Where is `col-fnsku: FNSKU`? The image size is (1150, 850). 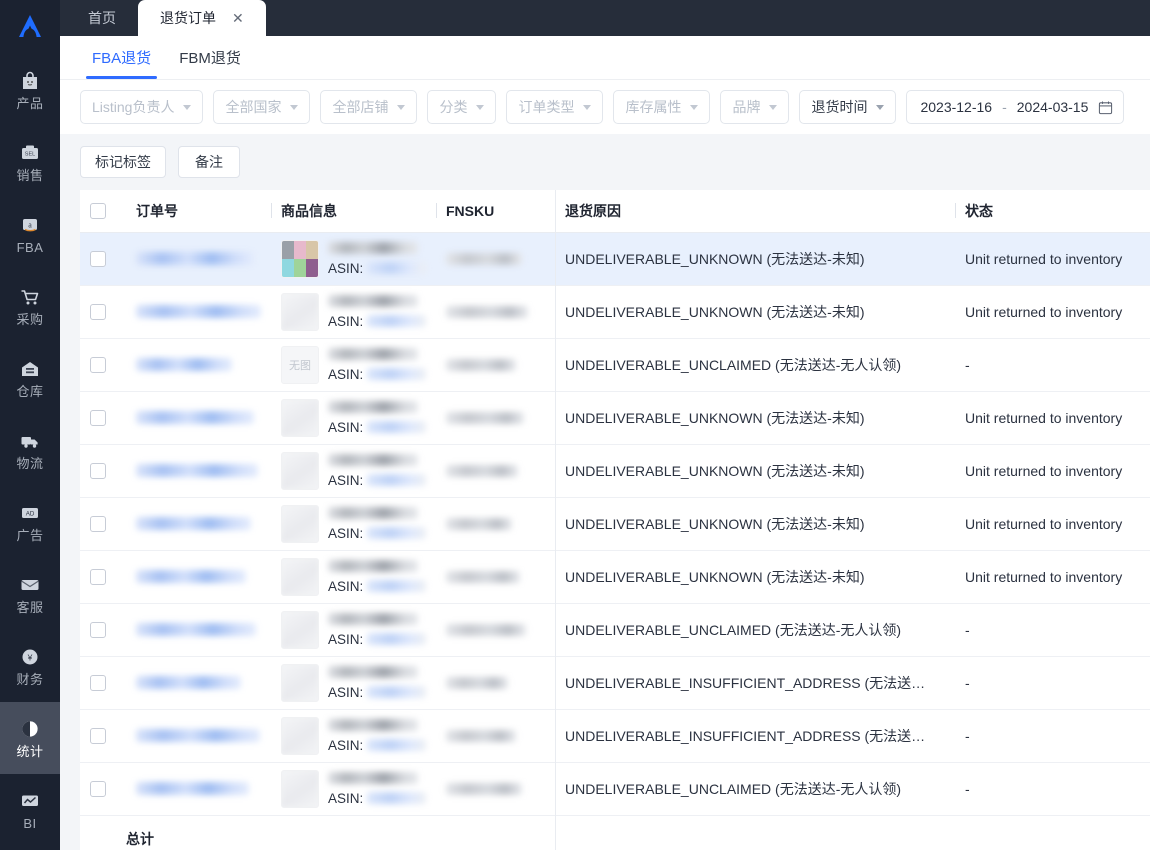
col-fnsku: FNSKU is located at coordinates (495, 211).